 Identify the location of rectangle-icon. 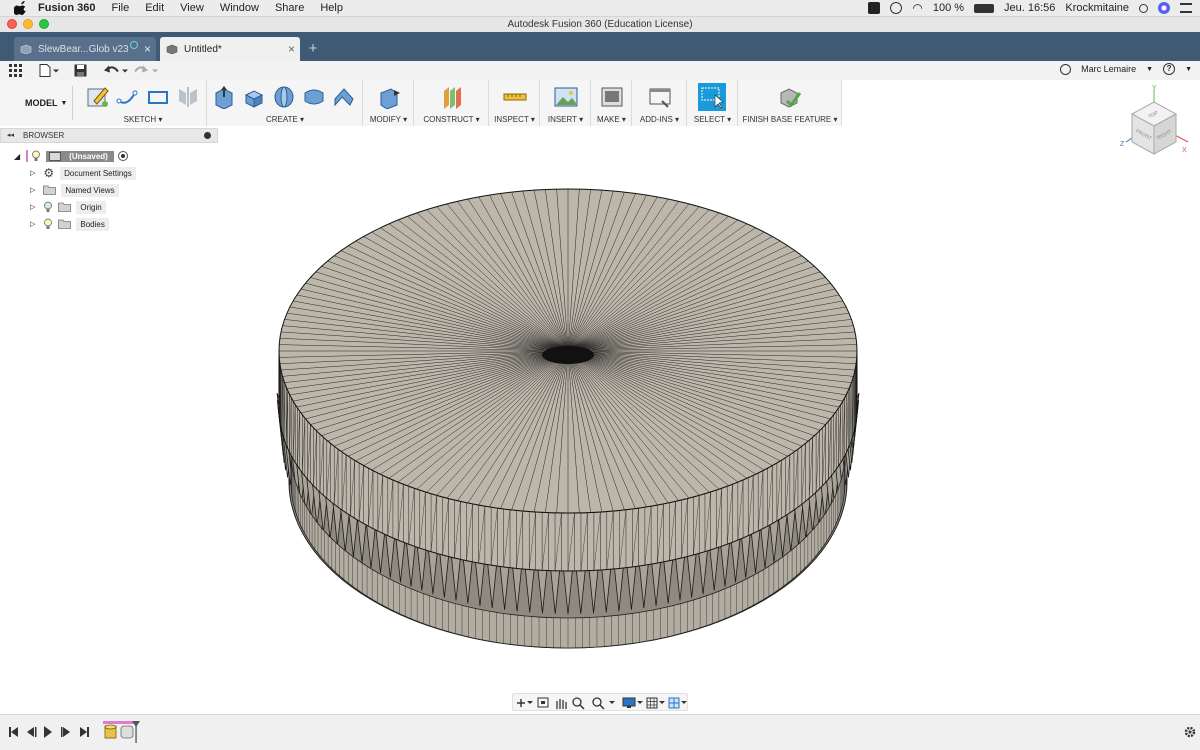
(158, 97).